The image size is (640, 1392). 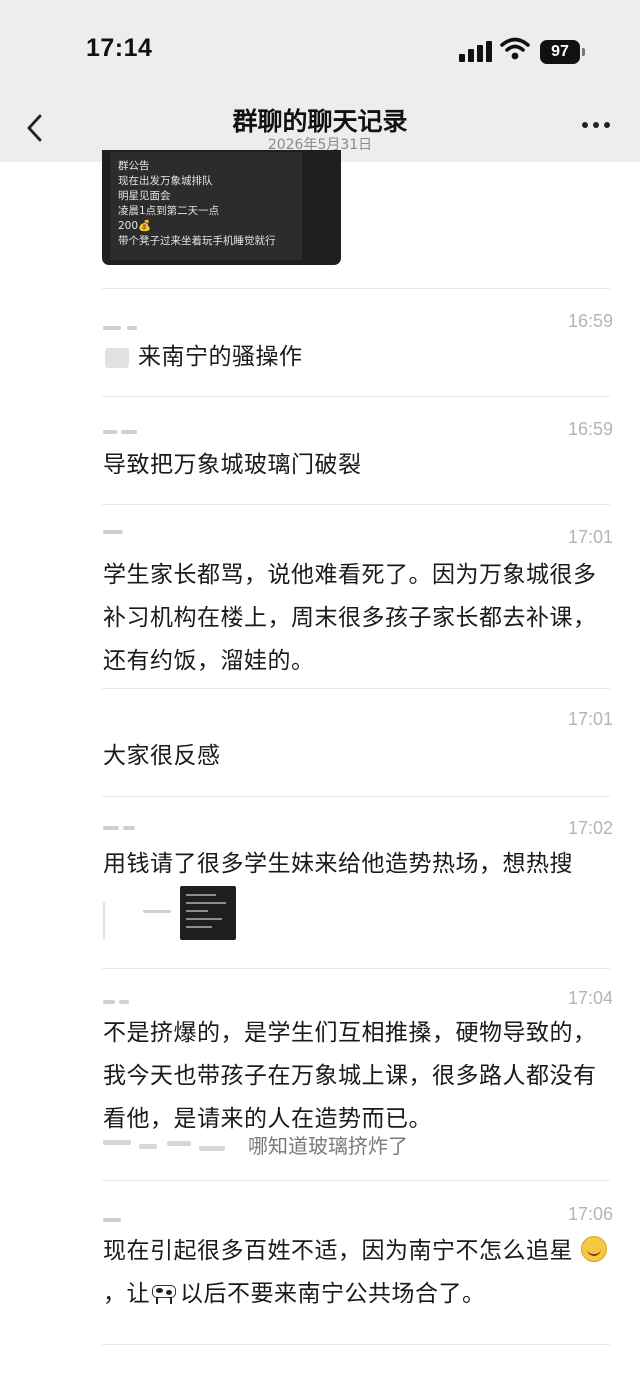 What do you see at coordinates (168, 1148) in the screenshot?
I see `quote-sender-blurred` at bounding box center [168, 1148].